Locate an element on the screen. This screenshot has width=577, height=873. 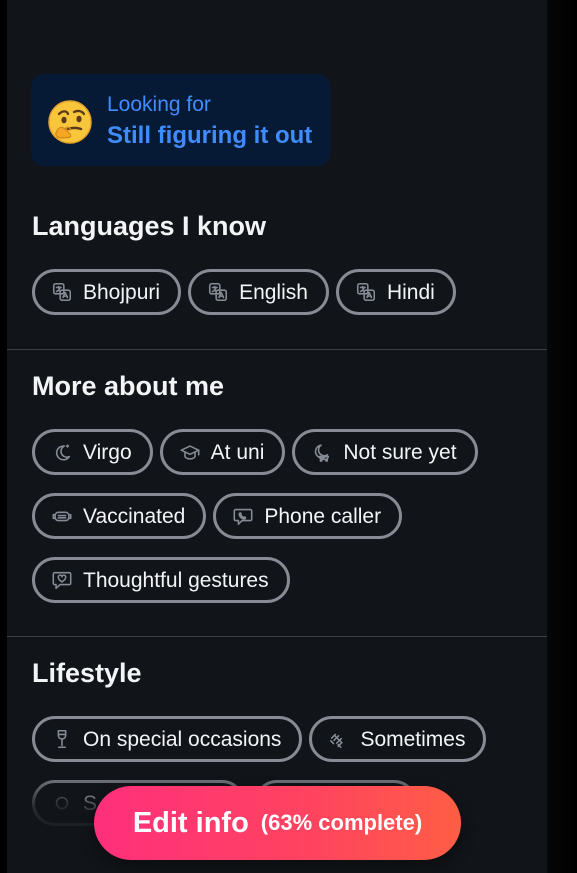
more-about-me-title: More about me is located at coordinates (128, 386).